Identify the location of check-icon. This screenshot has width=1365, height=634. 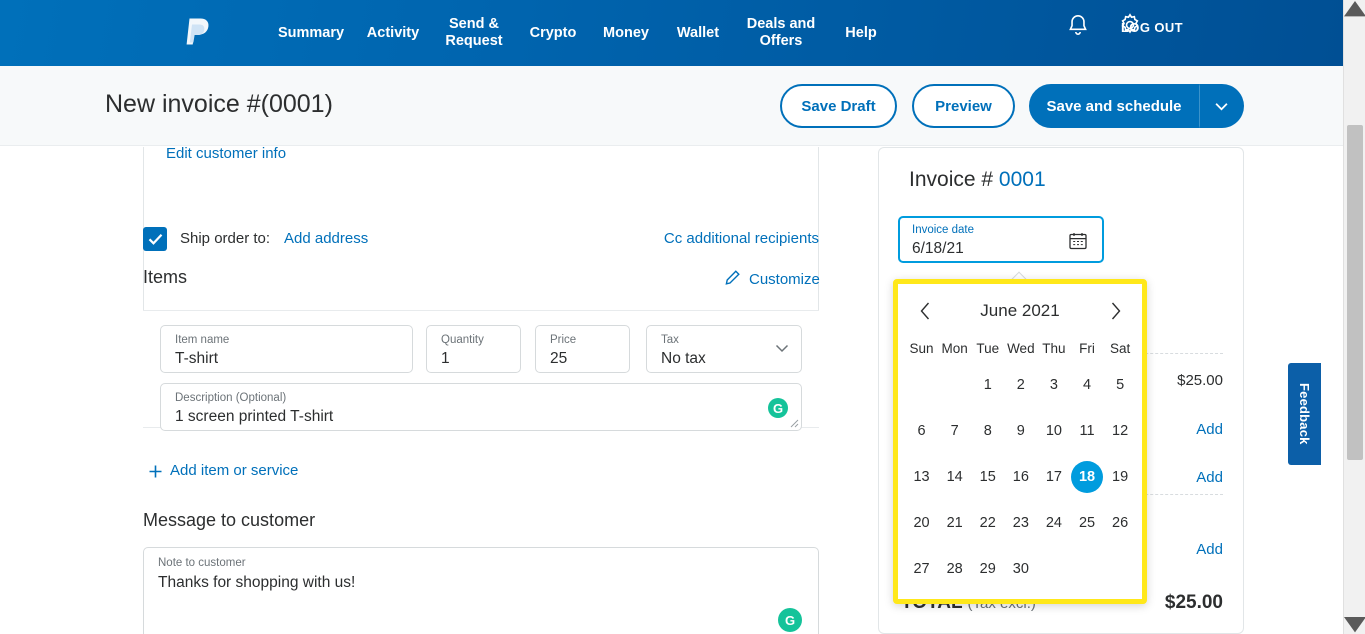
(155, 239).